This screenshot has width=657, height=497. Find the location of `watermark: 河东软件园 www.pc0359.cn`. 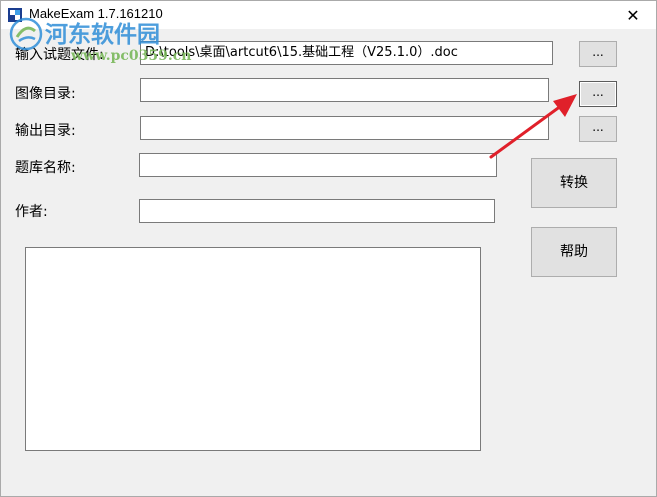

watermark: 河东软件园 www.pc0359.cn is located at coordinates (109, 43).